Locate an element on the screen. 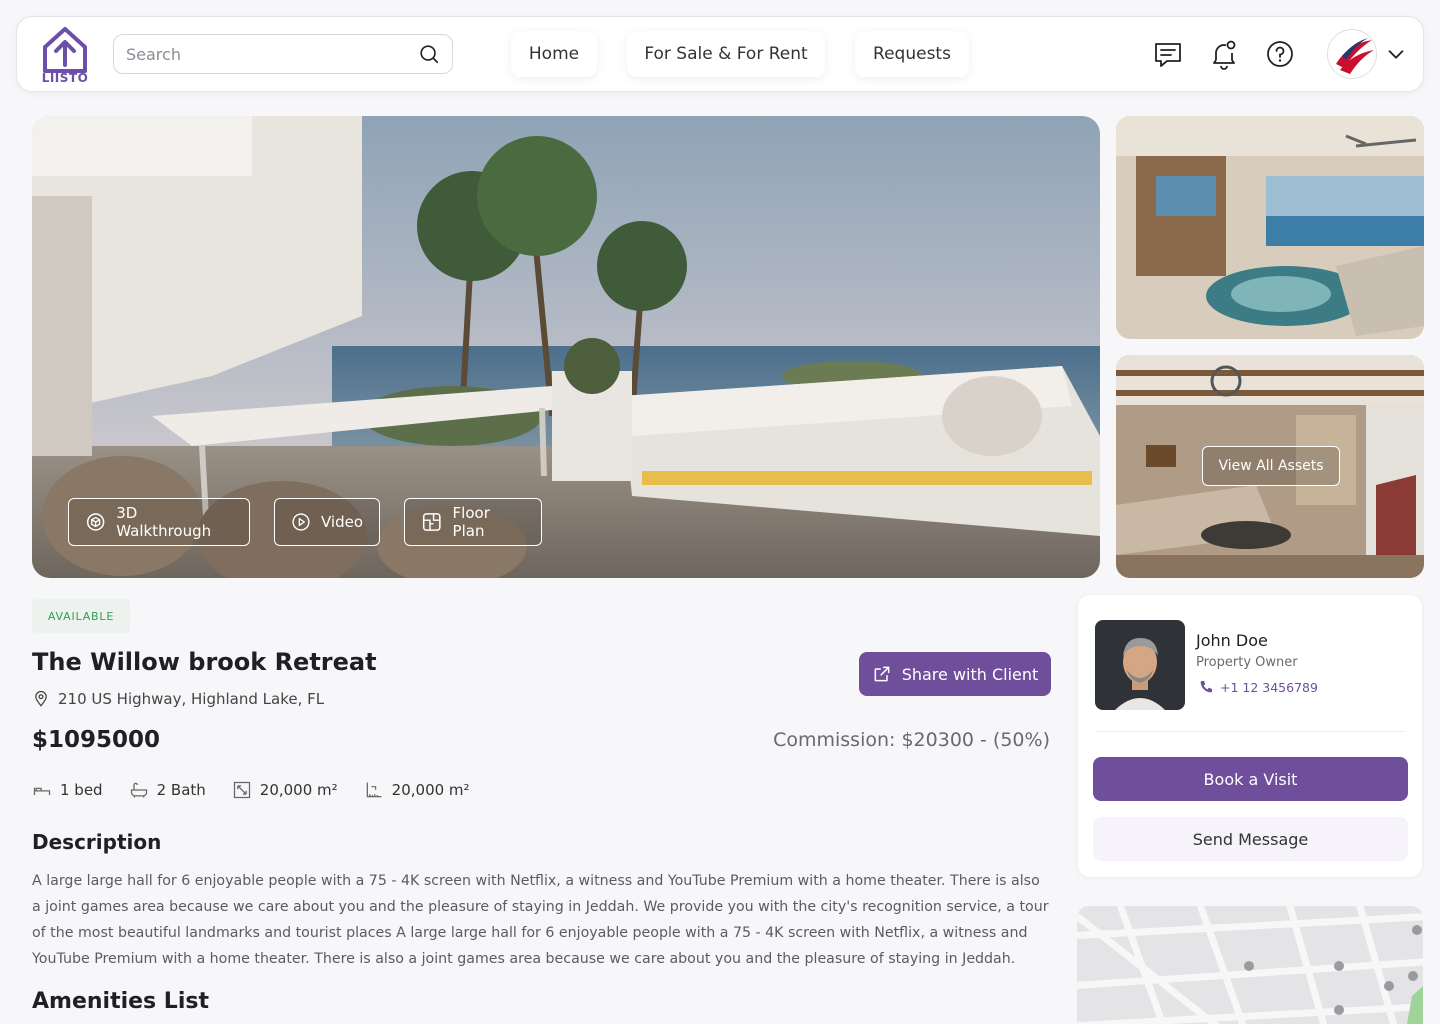 The height and width of the screenshot is (1024, 1440). living-room-thumbnail is located at coordinates (1270, 227).